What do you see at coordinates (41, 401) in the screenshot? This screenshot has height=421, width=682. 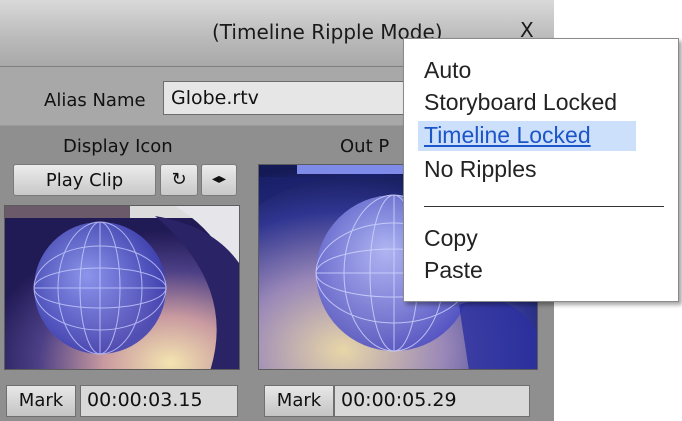 I see `mark-in-button: Mark` at bounding box center [41, 401].